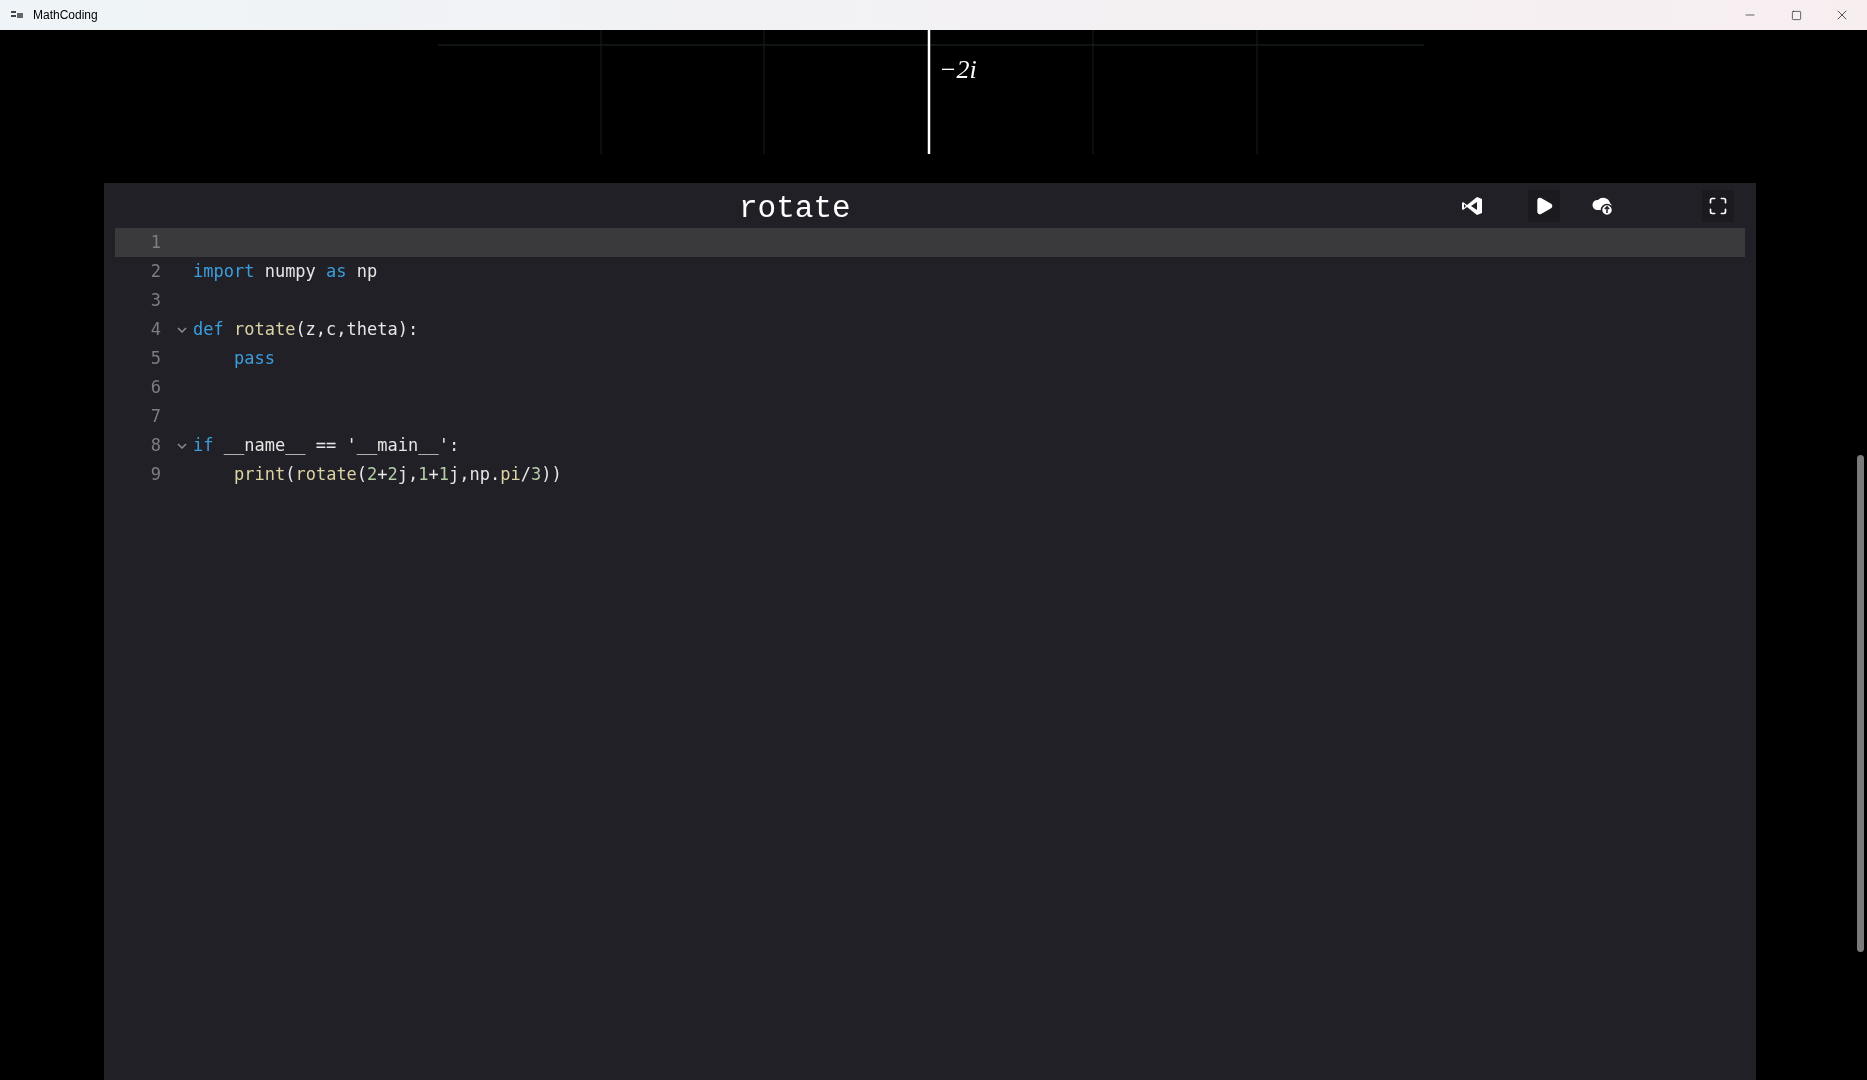  What do you see at coordinates (155, 387) in the screenshot?
I see `line-number: 6` at bounding box center [155, 387].